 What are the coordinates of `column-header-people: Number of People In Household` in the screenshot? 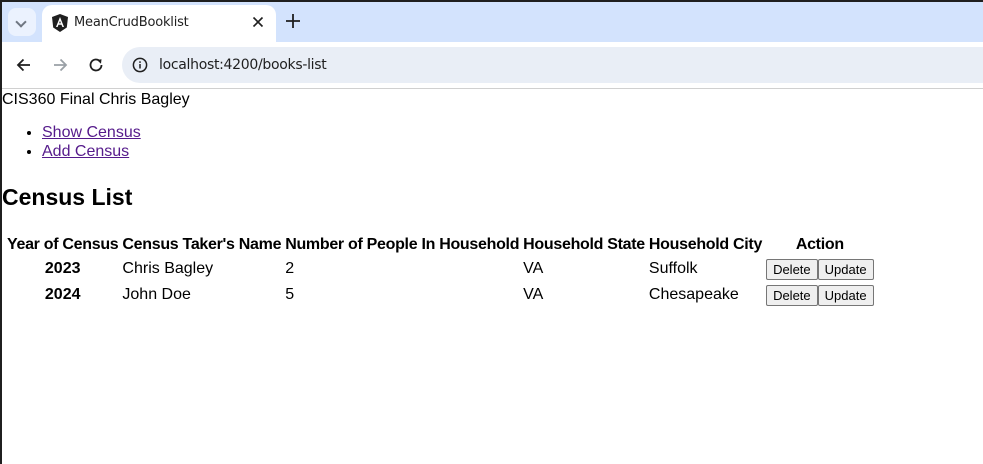 It's located at (402, 244).